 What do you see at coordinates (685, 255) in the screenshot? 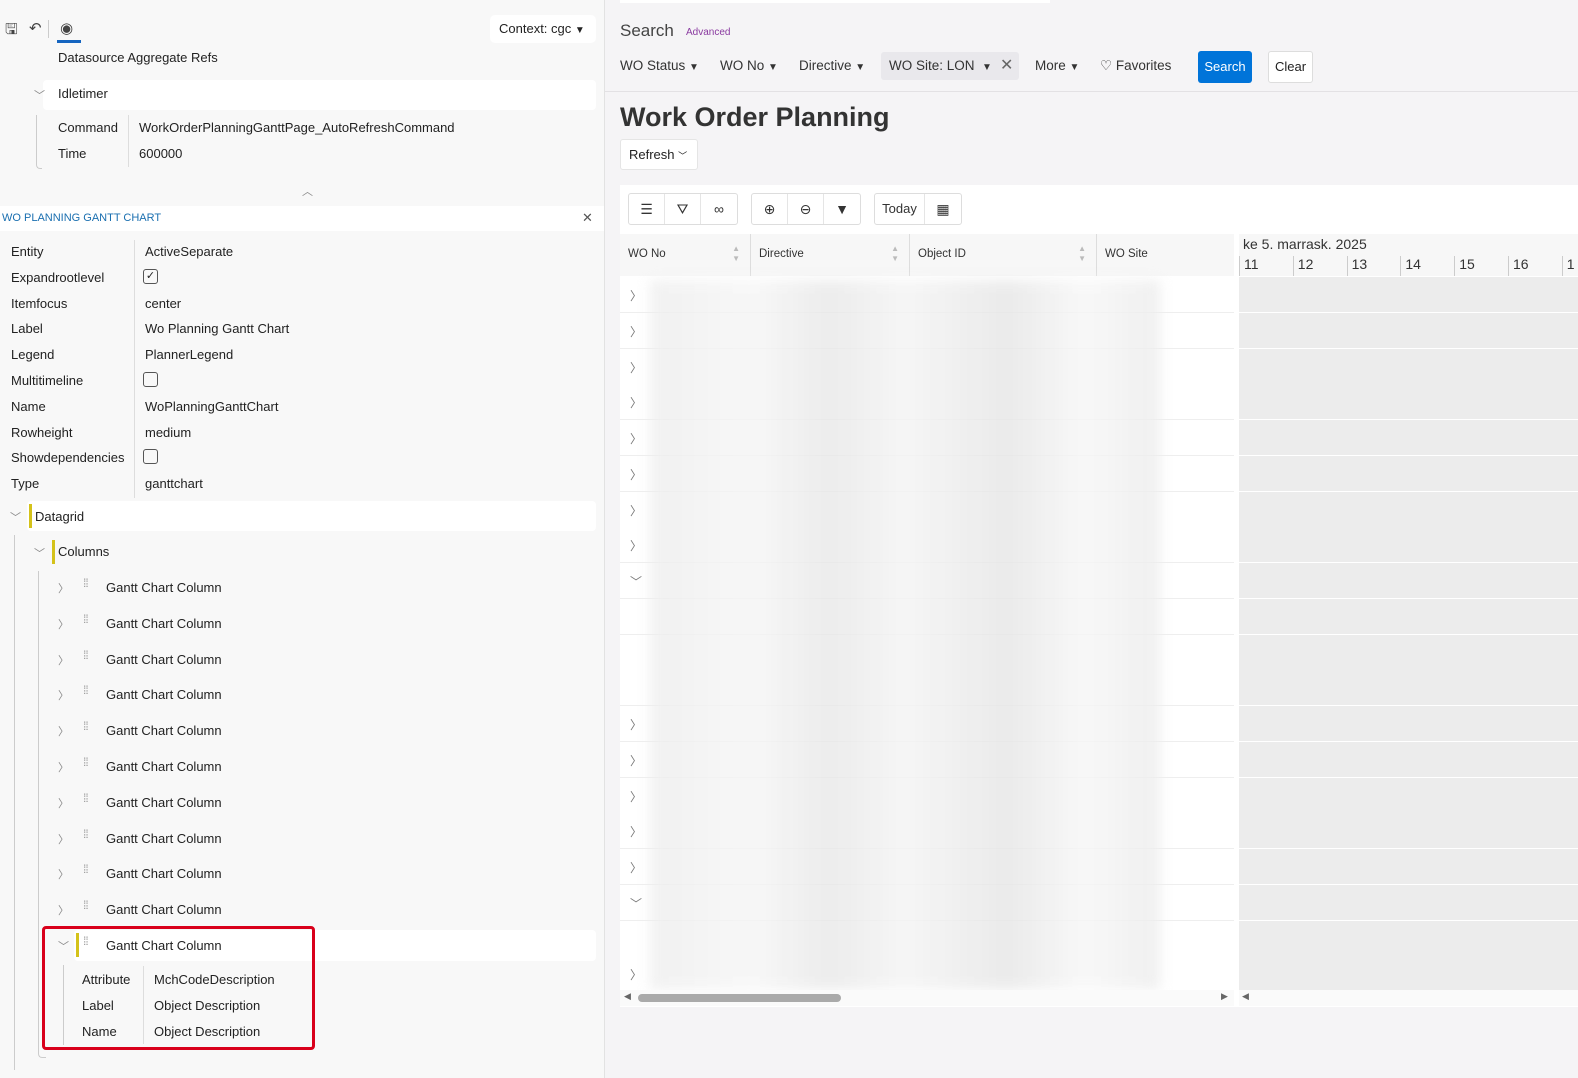
I see `column-header-wo-no: WO No ▲ ▼` at bounding box center [685, 255].